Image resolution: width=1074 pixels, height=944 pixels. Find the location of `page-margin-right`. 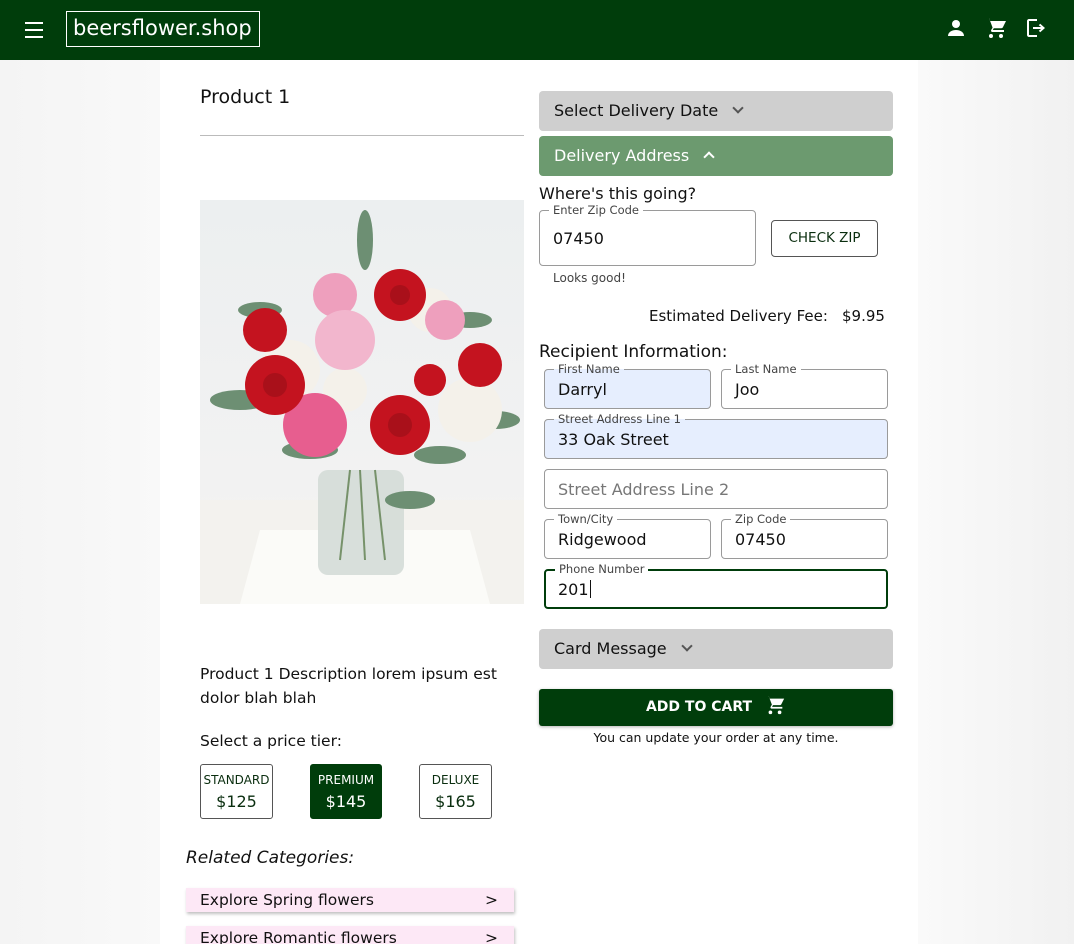

page-margin-right is located at coordinates (996, 502).